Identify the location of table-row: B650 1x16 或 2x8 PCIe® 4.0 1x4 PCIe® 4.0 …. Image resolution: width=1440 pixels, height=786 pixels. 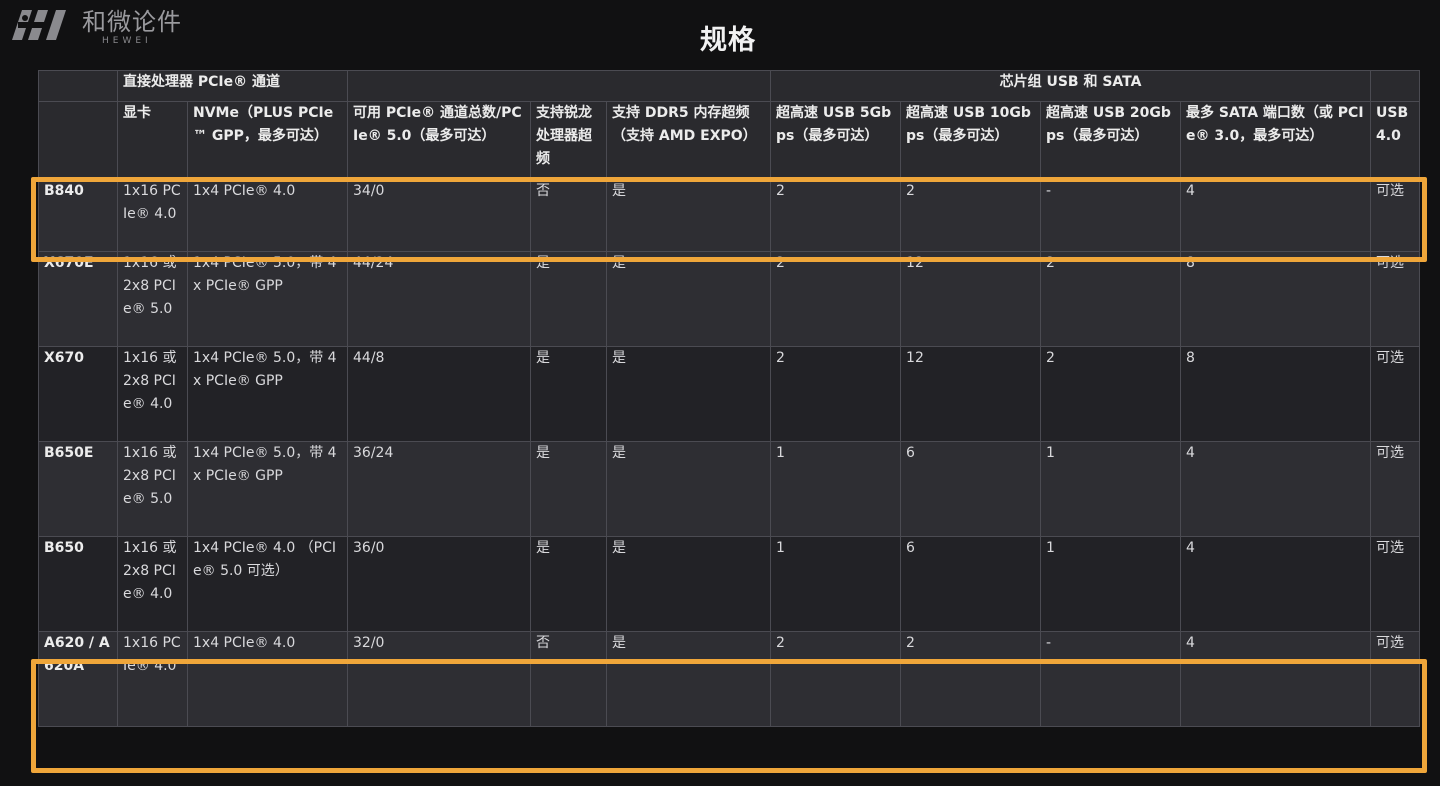
(729, 584).